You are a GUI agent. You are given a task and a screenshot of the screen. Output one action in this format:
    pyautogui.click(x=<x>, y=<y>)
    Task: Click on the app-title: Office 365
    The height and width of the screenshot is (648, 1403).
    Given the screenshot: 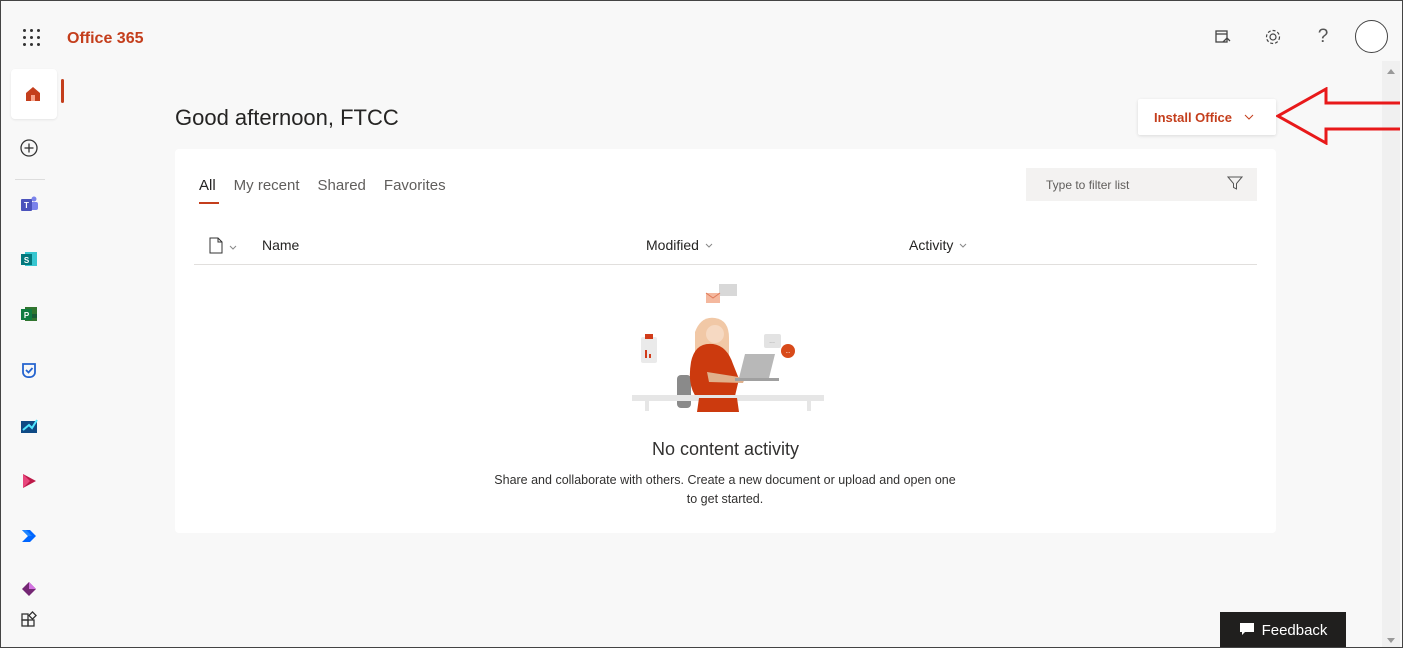 What is the action you would take?
    pyautogui.click(x=105, y=39)
    